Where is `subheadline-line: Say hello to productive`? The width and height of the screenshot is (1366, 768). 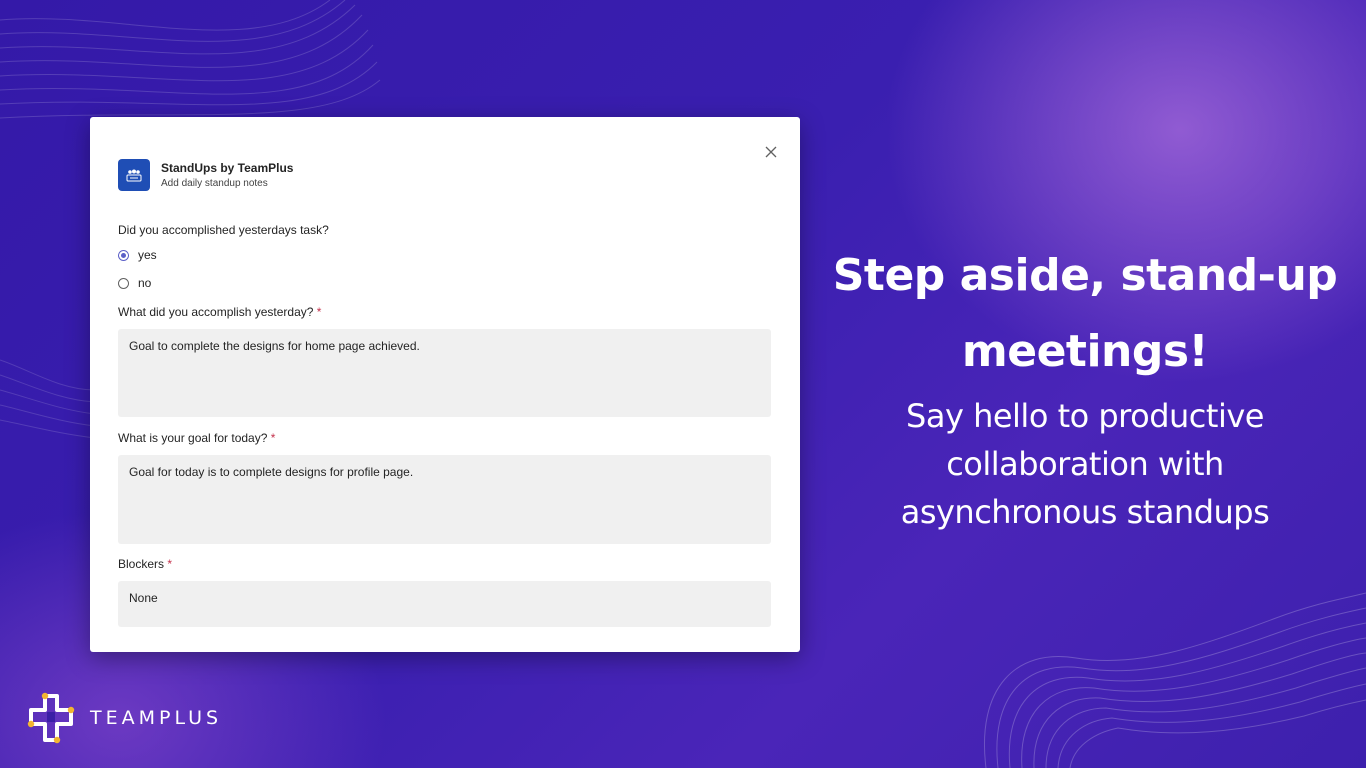 subheadline-line: Say hello to productive is located at coordinates (1085, 416).